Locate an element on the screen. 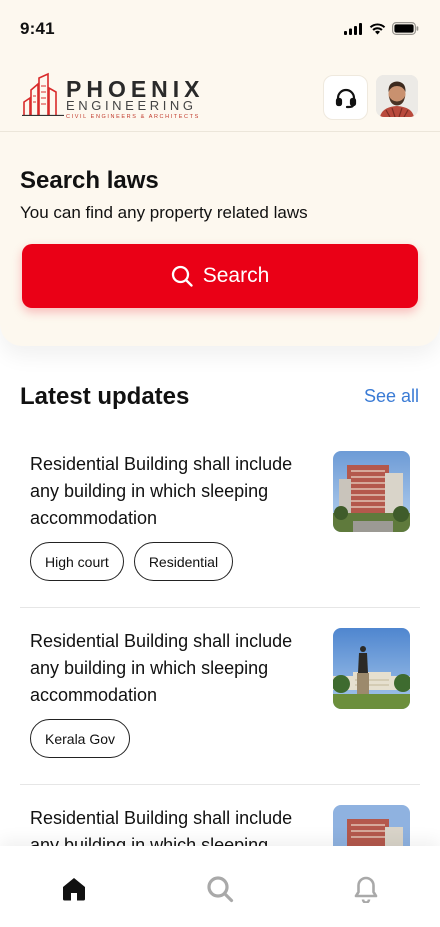 The height and width of the screenshot is (927, 440). tag-list: Kerala Gov is located at coordinates (80, 738).